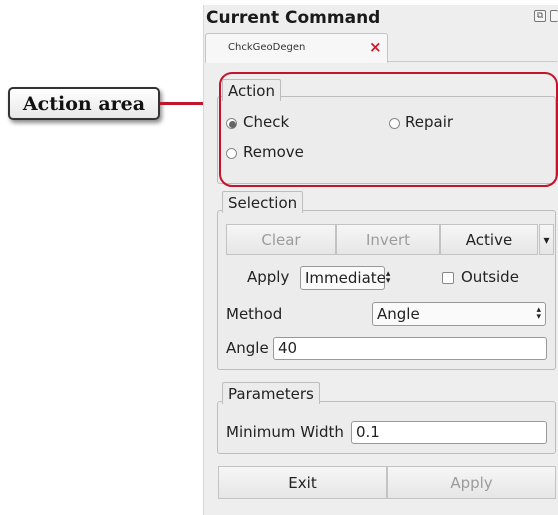 The width and height of the screenshot is (558, 515). What do you see at coordinates (302, 482) in the screenshot?
I see `exit-button: Exit` at bounding box center [302, 482].